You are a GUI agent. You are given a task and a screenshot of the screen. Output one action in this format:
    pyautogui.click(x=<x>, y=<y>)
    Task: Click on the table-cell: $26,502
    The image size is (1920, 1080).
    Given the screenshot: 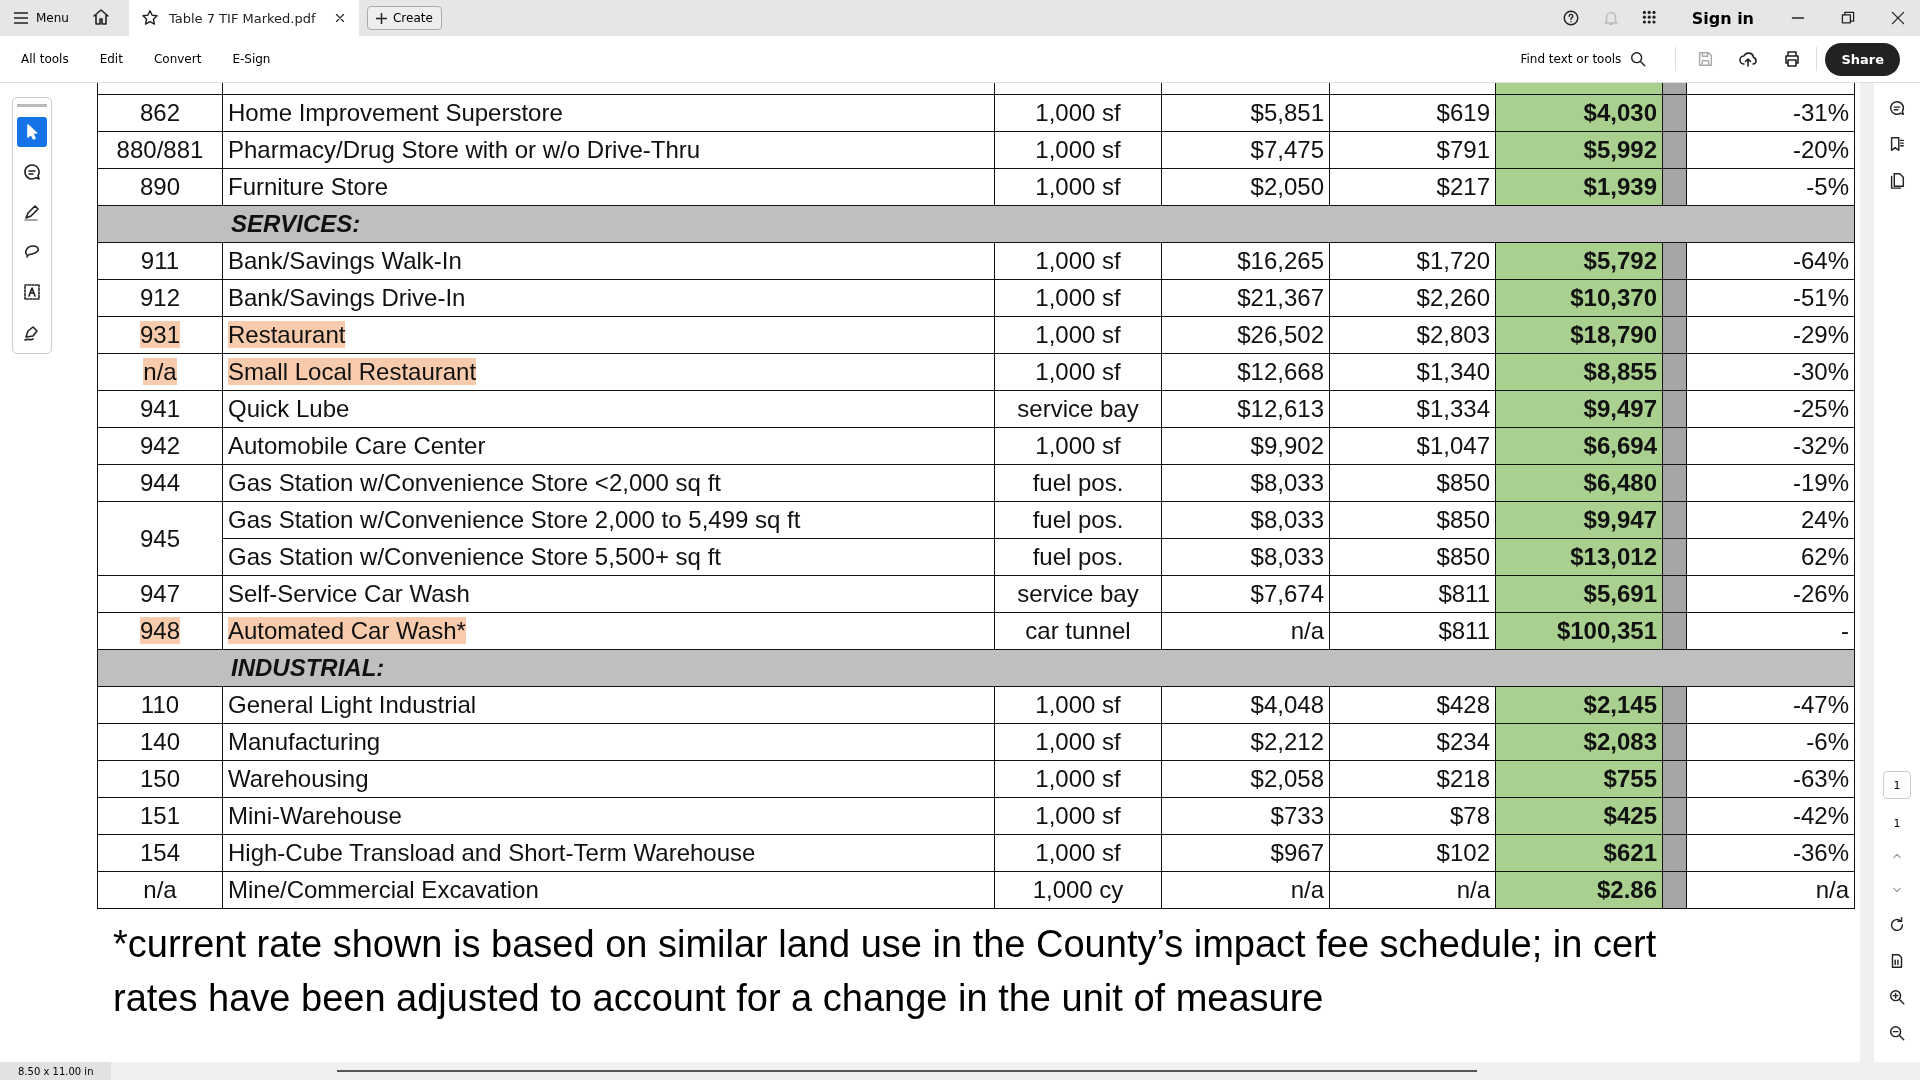 What is the action you would take?
    pyautogui.click(x=1245, y=335)
    